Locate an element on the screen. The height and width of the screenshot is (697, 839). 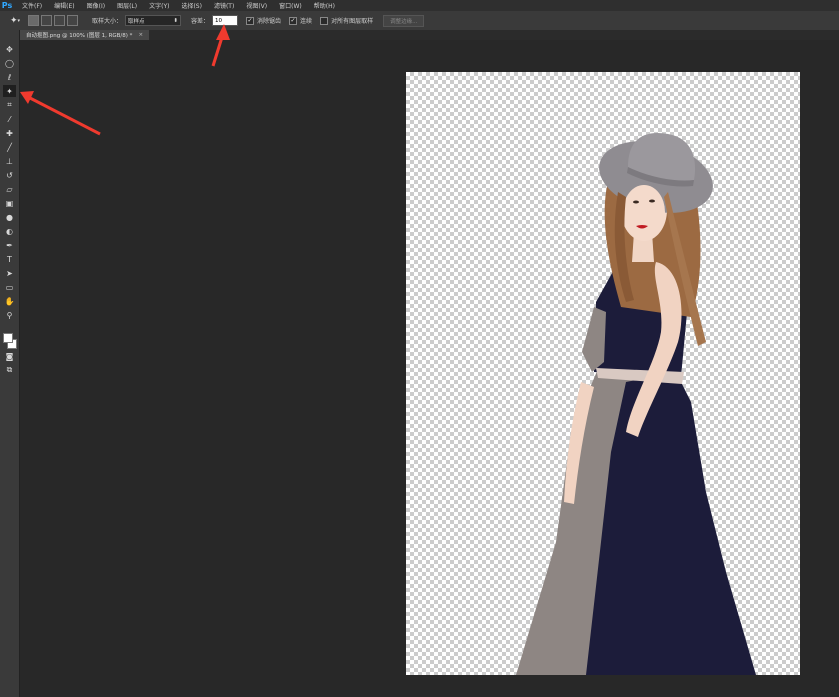
menu-layer: 图层(L) is located at coordinates (127, 5).